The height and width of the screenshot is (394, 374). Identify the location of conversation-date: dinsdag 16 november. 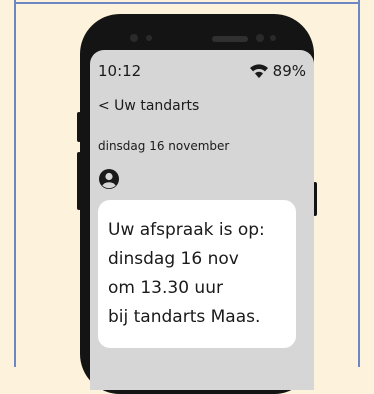
(164, 146).